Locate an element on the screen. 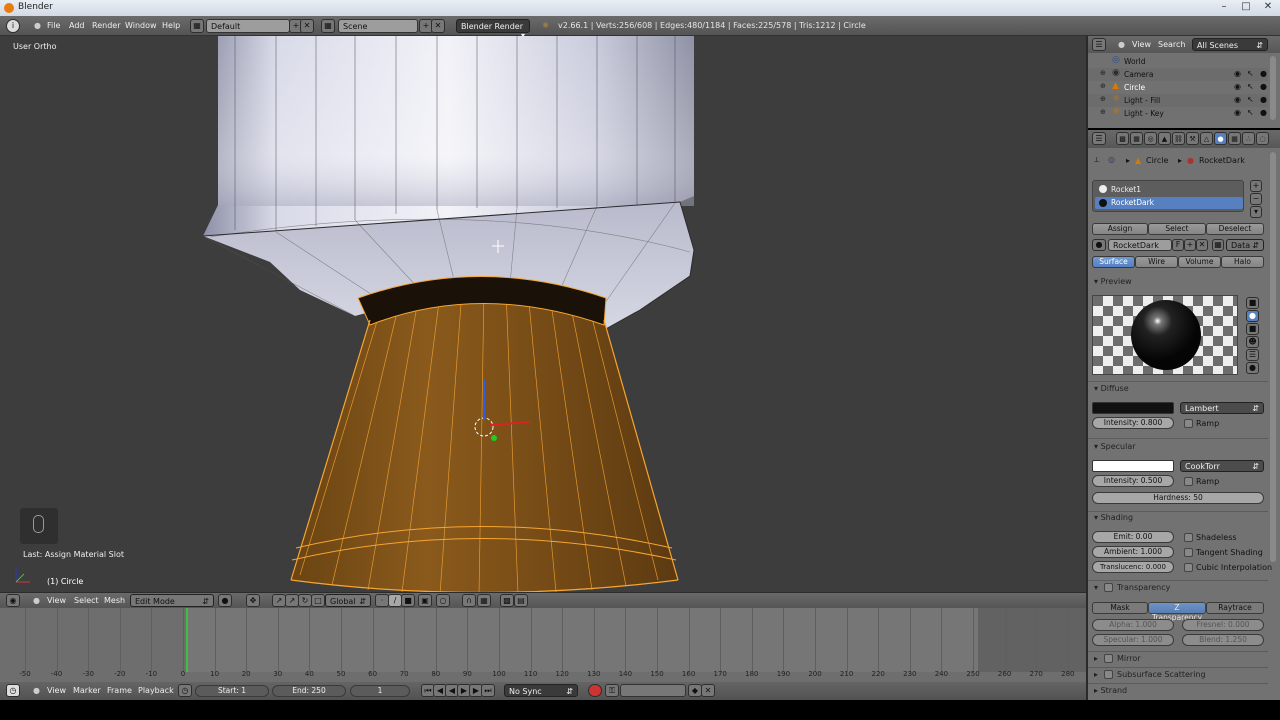 This screenshot has height=720, width=1280. tab-volume: Volume is located at coordinates (1199, 262).